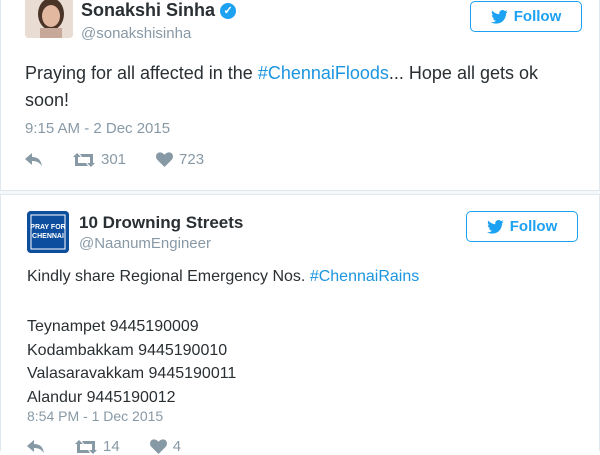  Describe the element at coordinates (132, 373) in the screenshot. I see `list-item: Valasaravakkam 9445190011` at that location.